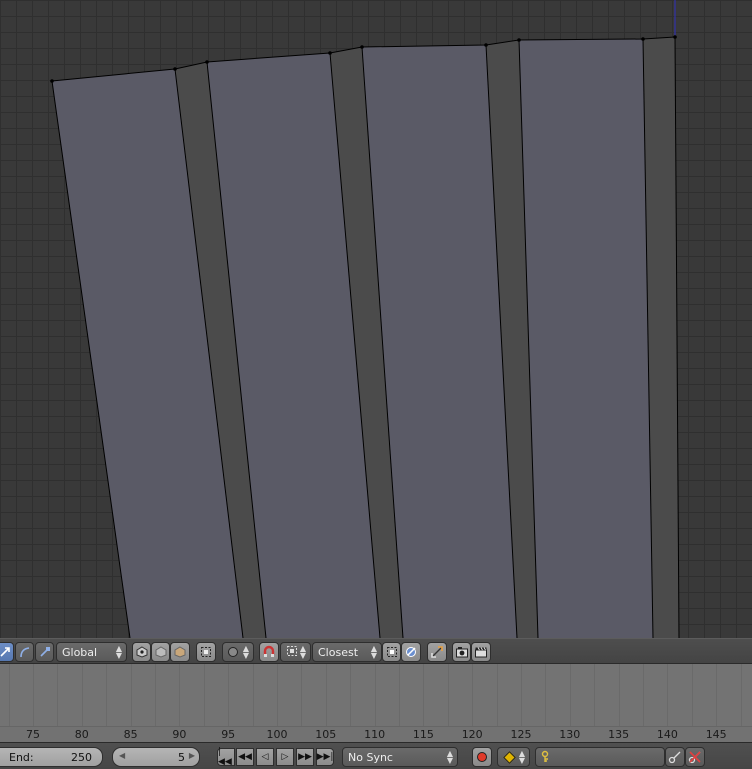  I want to click on insert-keyframe-icon, so click(675, 757).